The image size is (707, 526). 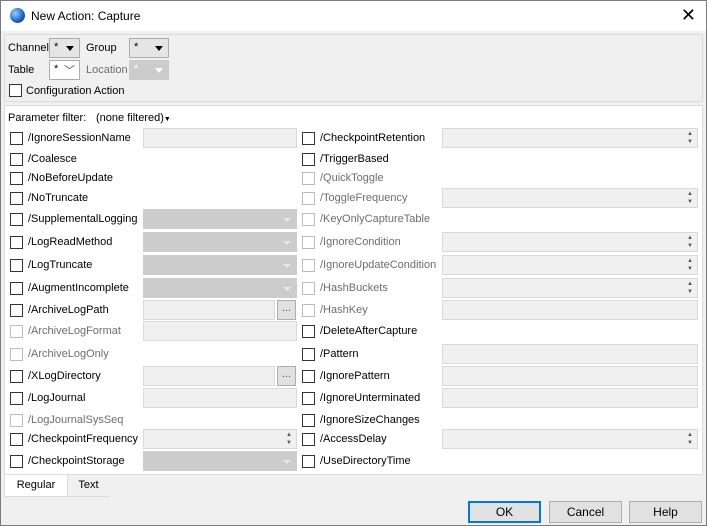 I want to click on pattern-checkbox, so click(x=308, y=354).